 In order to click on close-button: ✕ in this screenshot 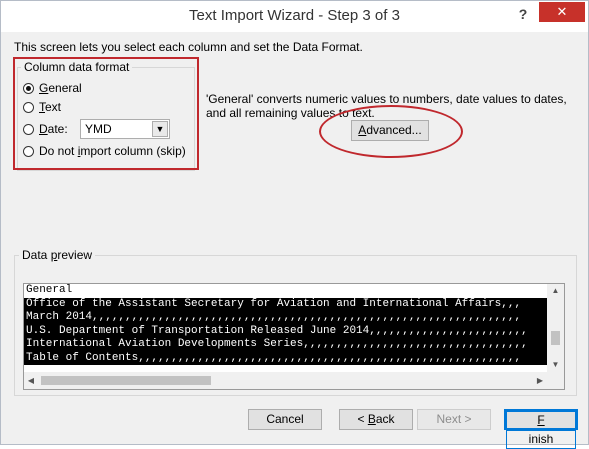, I will do `click(562, 12)`.